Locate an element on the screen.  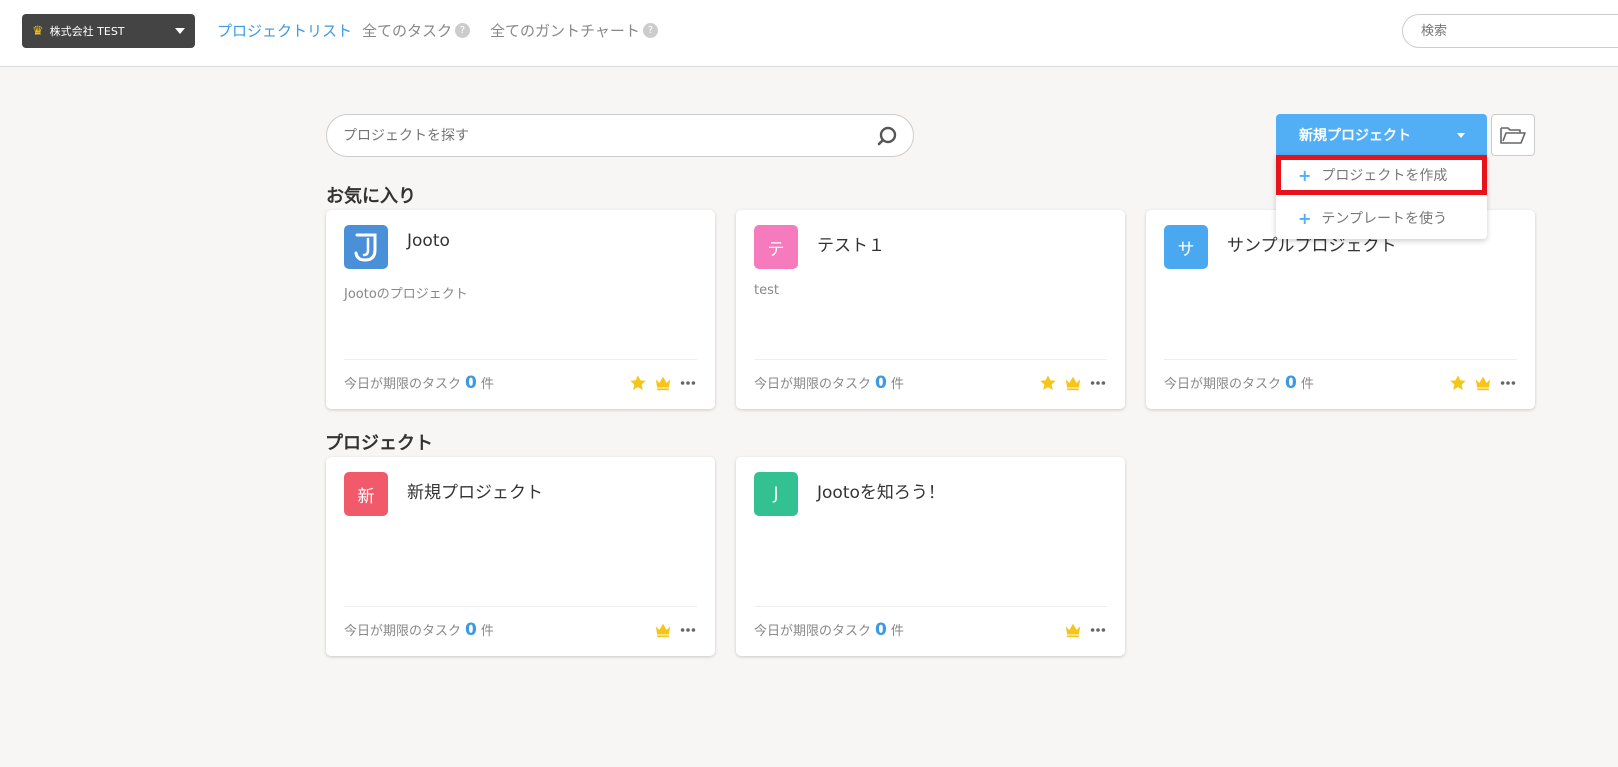
project-card: Jooto Jootoのプロジェクト 今日が期限のタスク 0 件 is located at coordinates (520, 309).